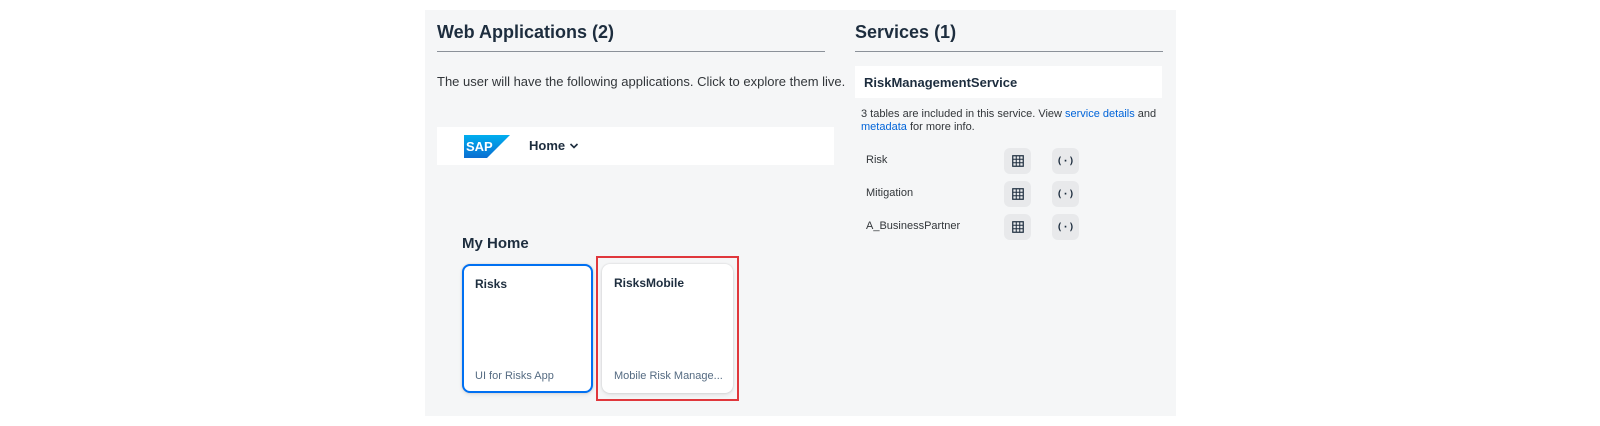 The image size is (1600, 426). I want to click on metadata-link: metadata, so click(884, 127).